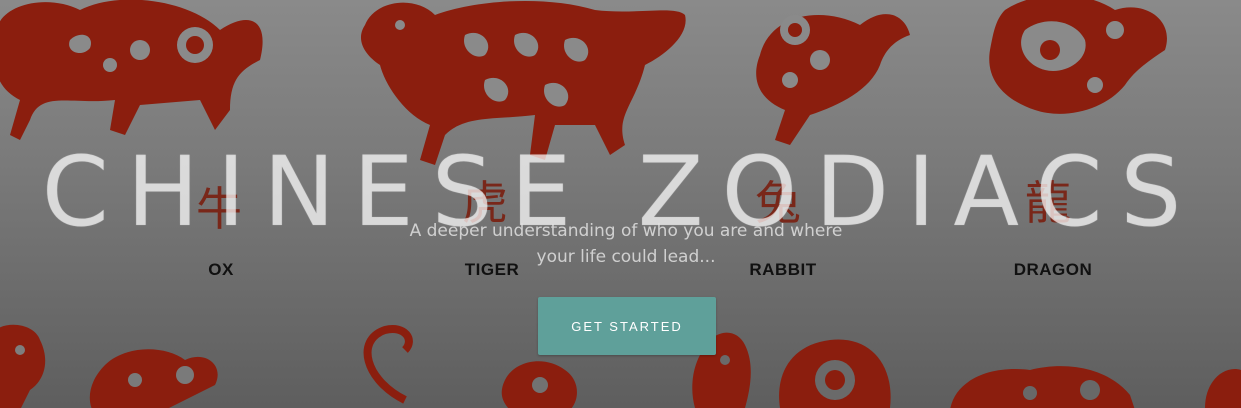 This screenshot has width=1241, height=408. I want to click on ox-papercut-icon, so click(145, 75).